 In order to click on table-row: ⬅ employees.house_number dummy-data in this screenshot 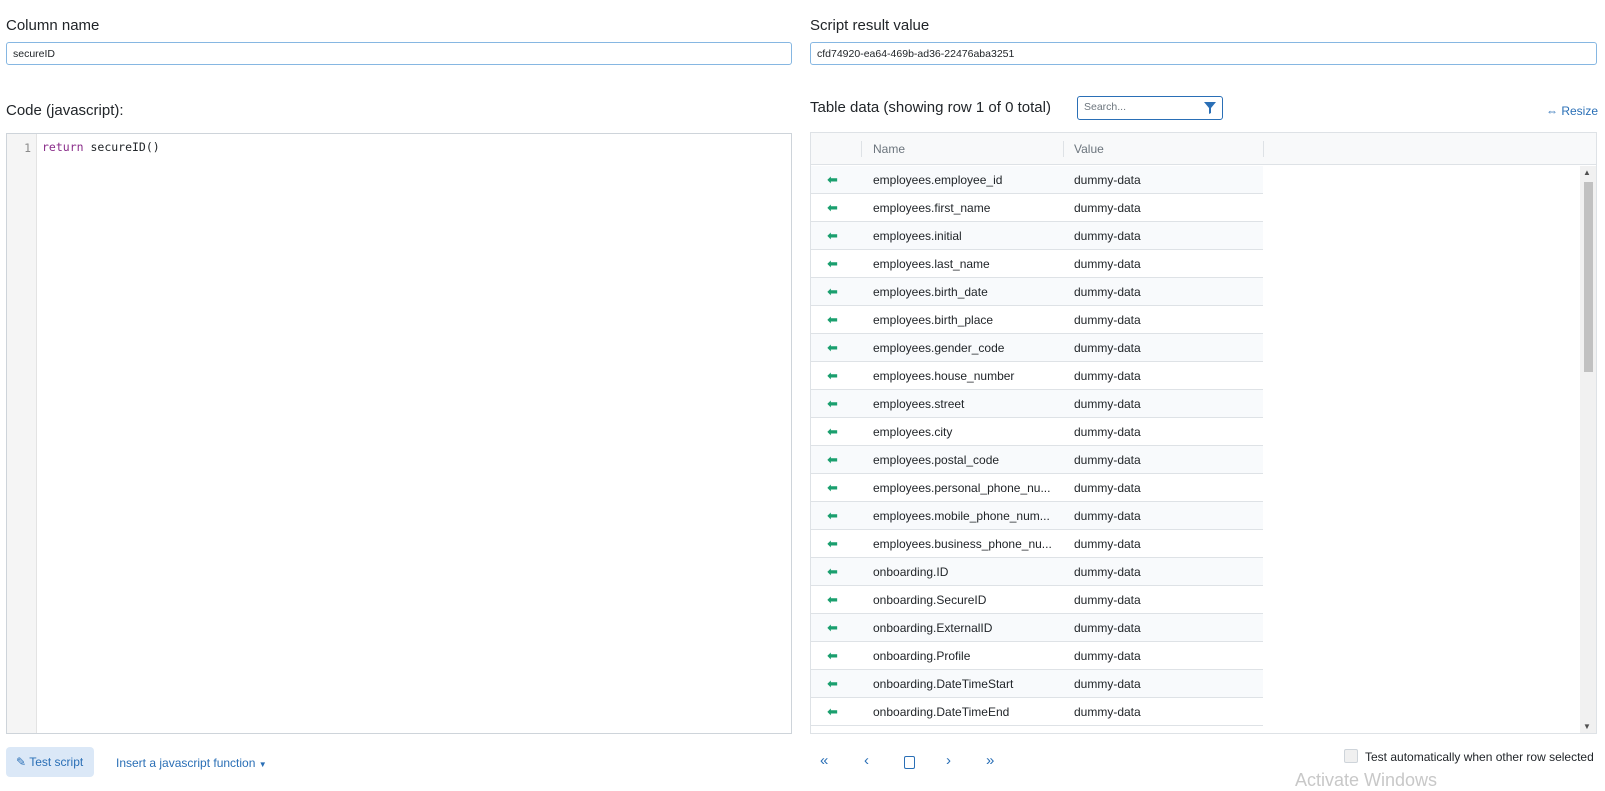, I will do `click(1037, 376)`.